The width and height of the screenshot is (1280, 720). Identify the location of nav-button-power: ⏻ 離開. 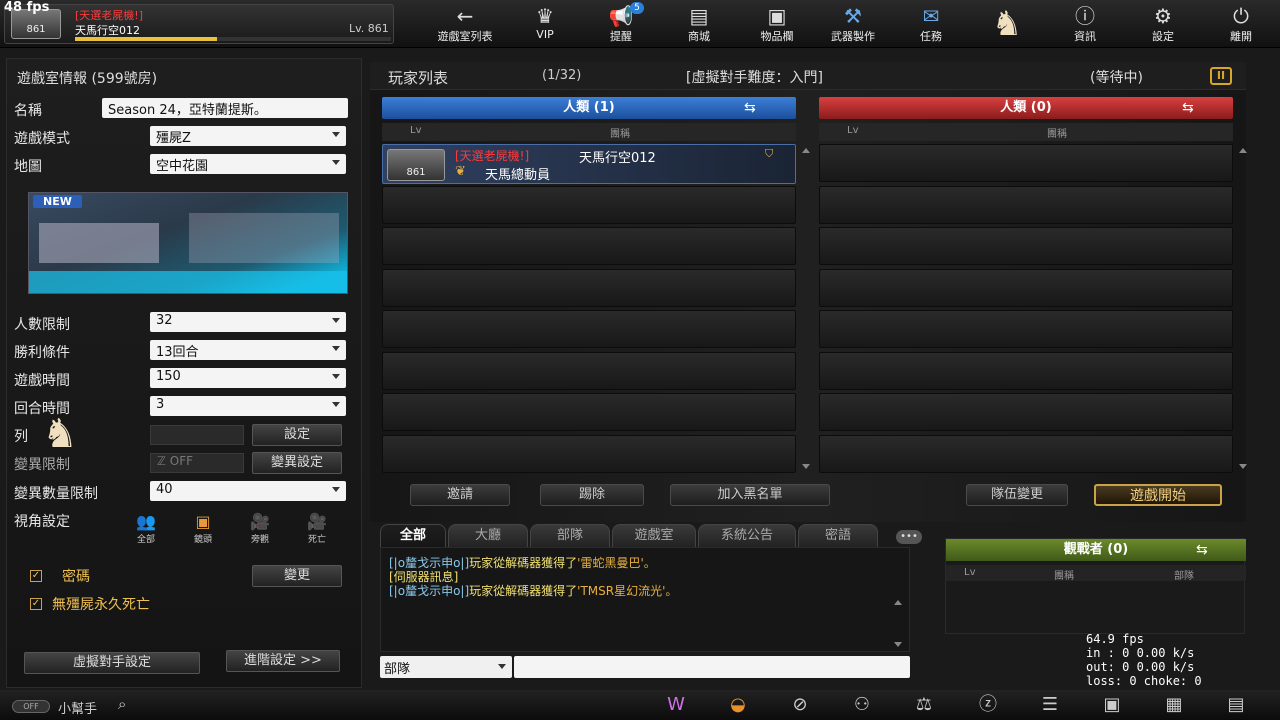
(1241, 25).